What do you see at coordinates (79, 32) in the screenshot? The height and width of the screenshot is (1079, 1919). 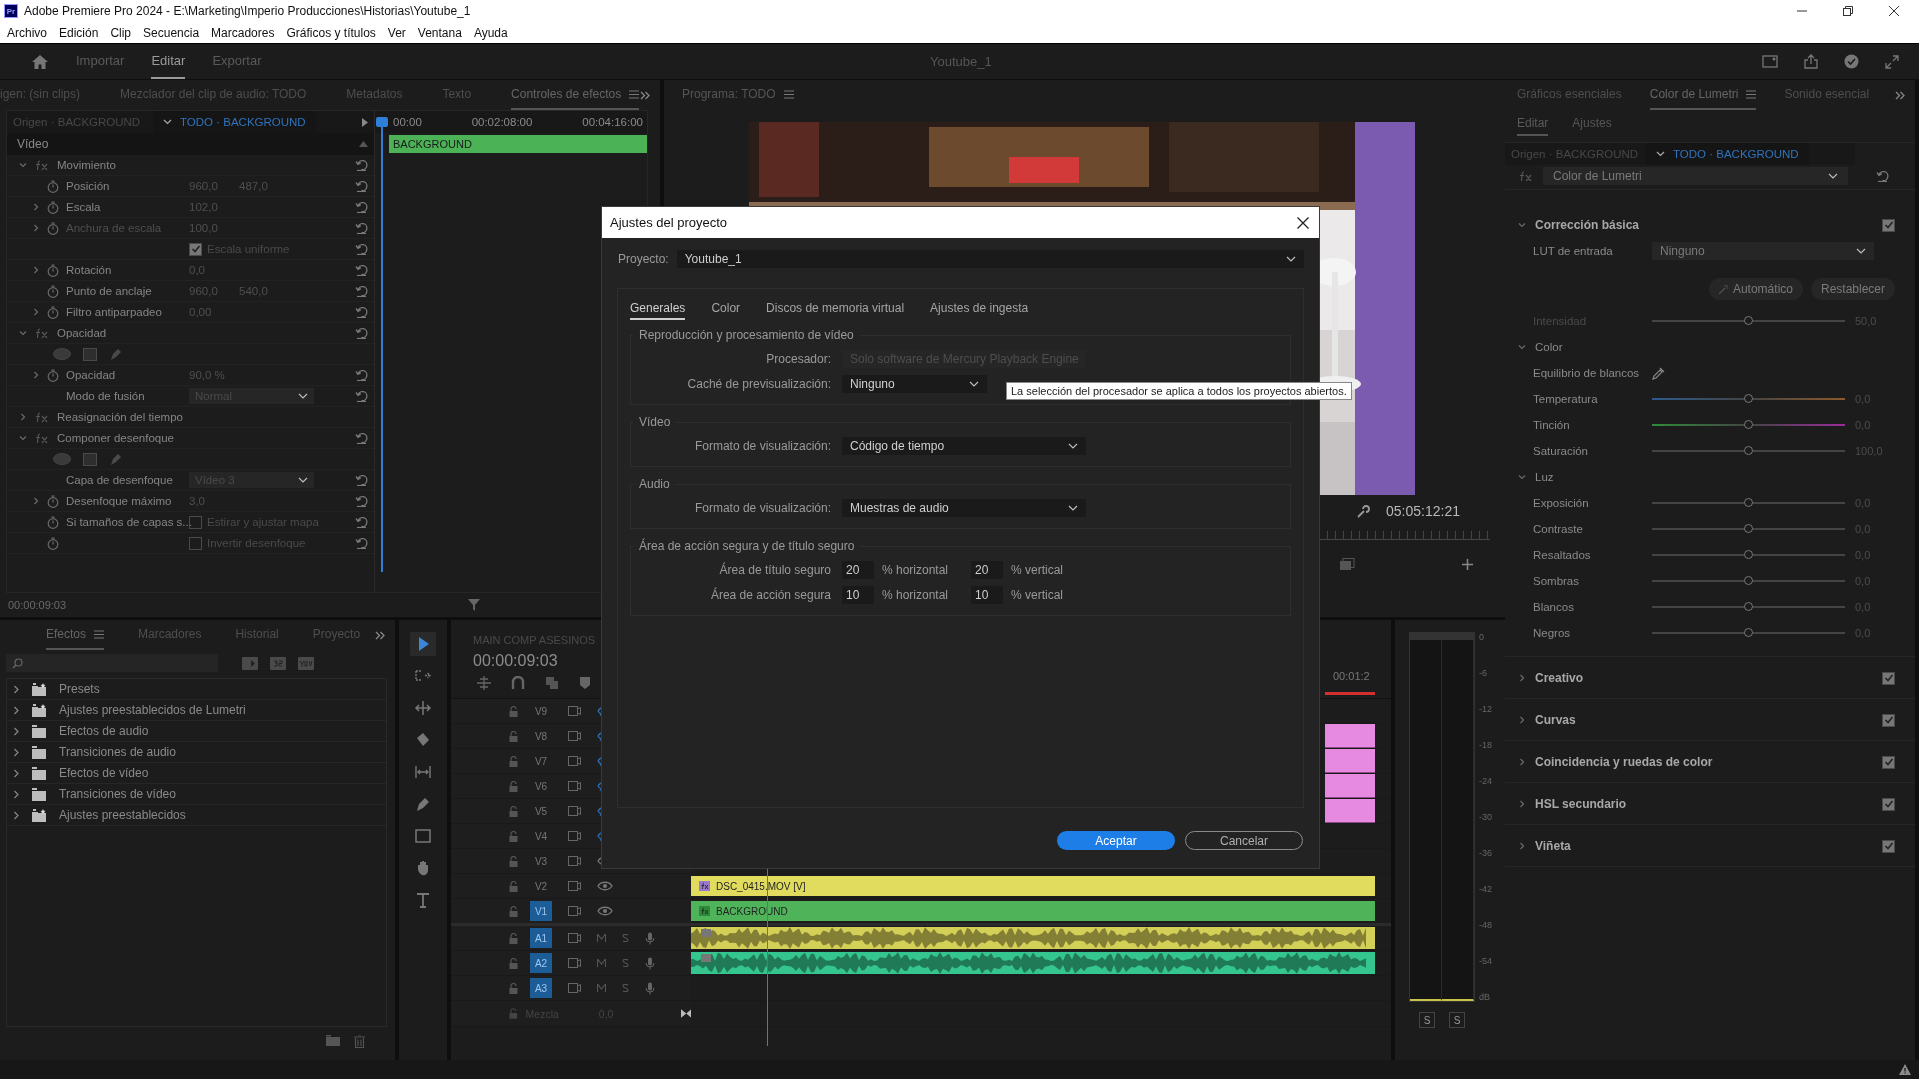 I see `menu-item: Edición` at bounding box center [79, 32].